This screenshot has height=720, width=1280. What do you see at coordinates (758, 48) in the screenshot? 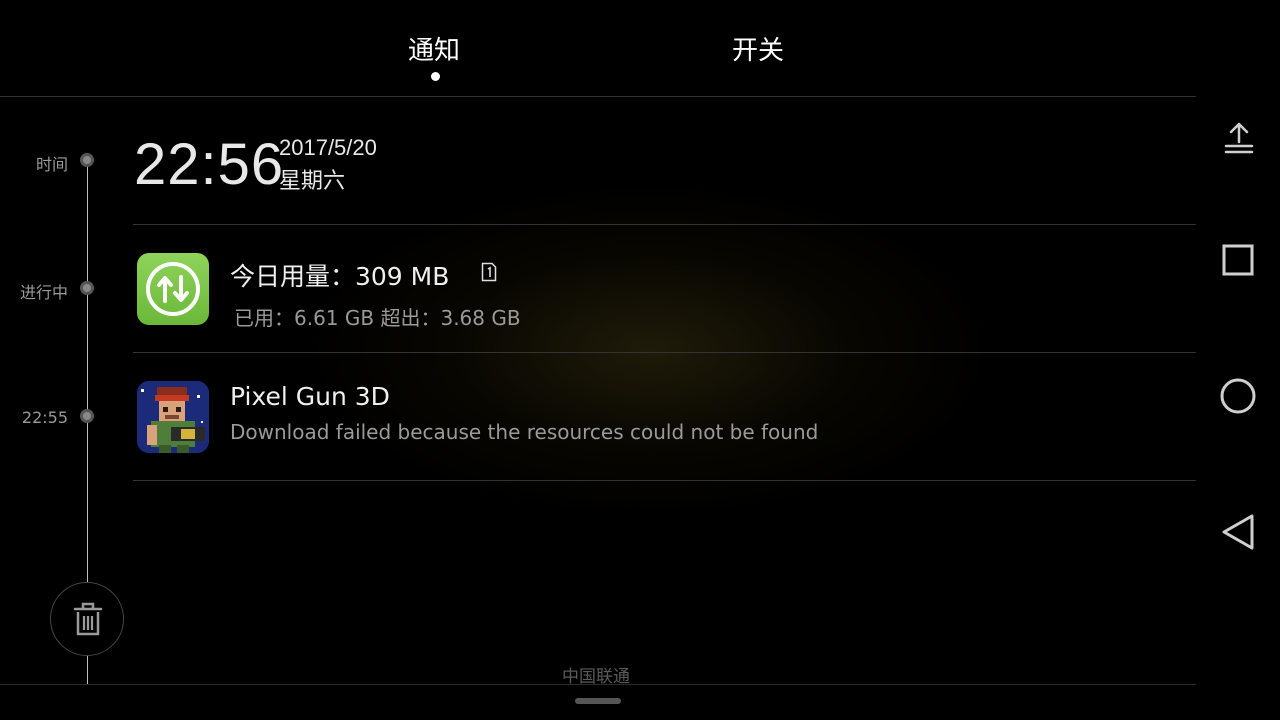
I see `tab-switches: 开关` at bounding box center [758, 48].